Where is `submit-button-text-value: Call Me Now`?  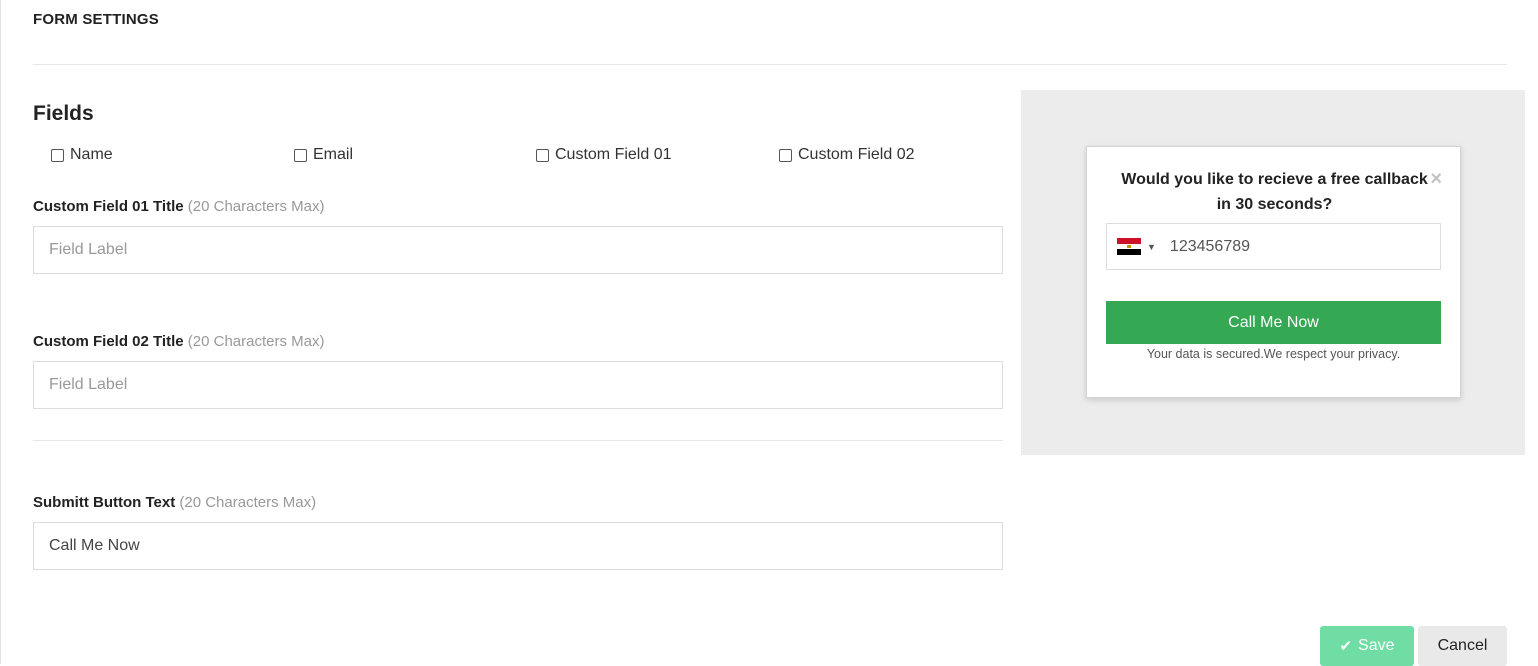 submit-button-text-value: Call Me Now is located at coordinates (94, 545).